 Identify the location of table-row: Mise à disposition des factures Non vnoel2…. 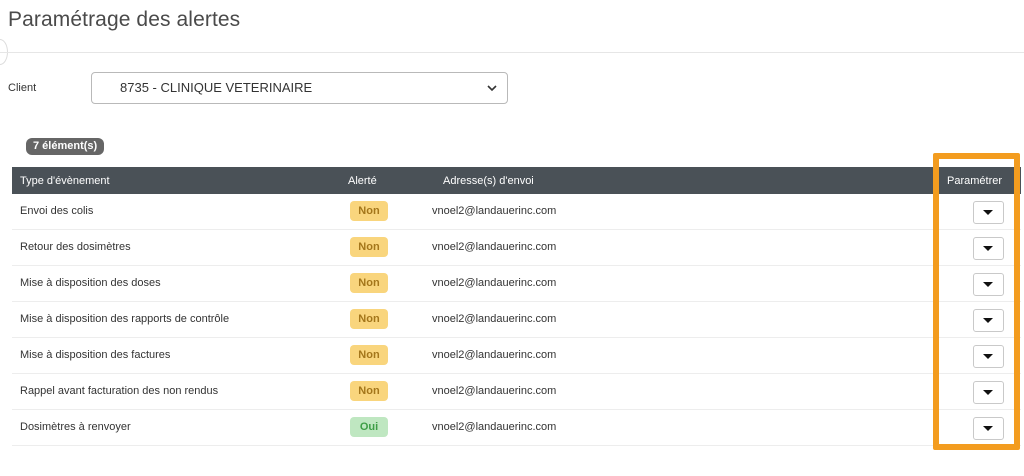
(516, 356).